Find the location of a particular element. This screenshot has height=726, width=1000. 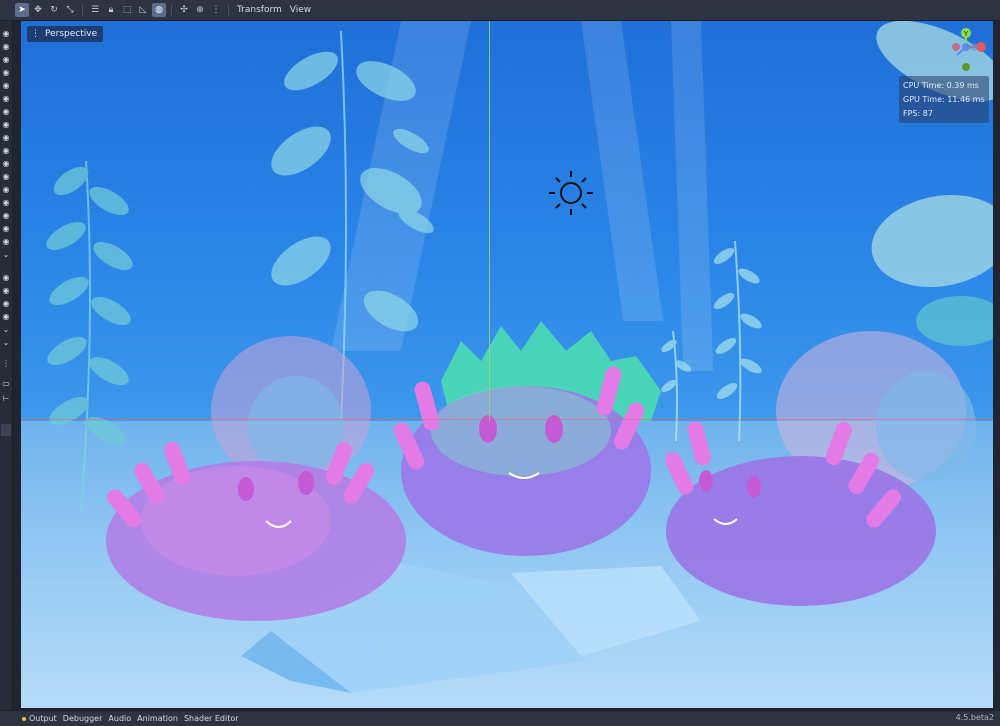

y-axis-line is located at coordinates (489, 221).